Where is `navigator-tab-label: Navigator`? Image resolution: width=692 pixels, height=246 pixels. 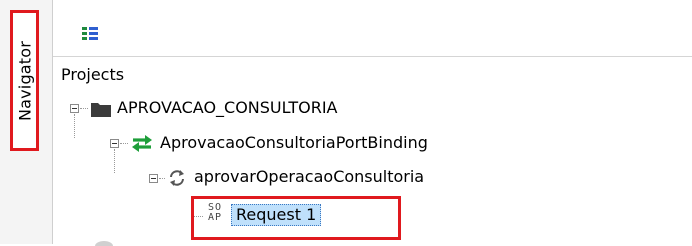 navigator-tab-label: Navigator is located at coordinates (24, 80).